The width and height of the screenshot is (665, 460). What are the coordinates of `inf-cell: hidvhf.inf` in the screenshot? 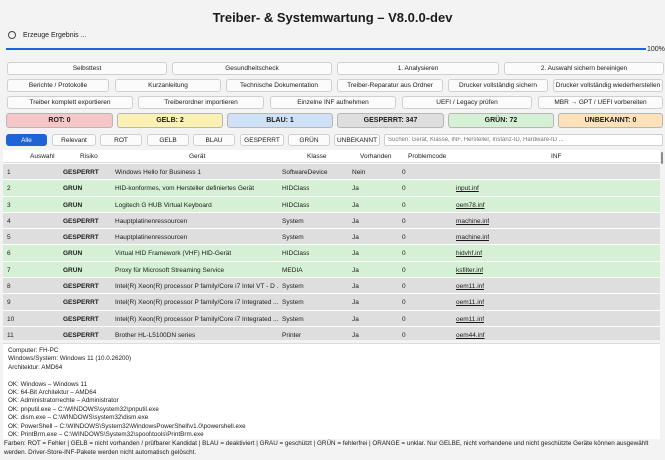 It's located at (469, 253).